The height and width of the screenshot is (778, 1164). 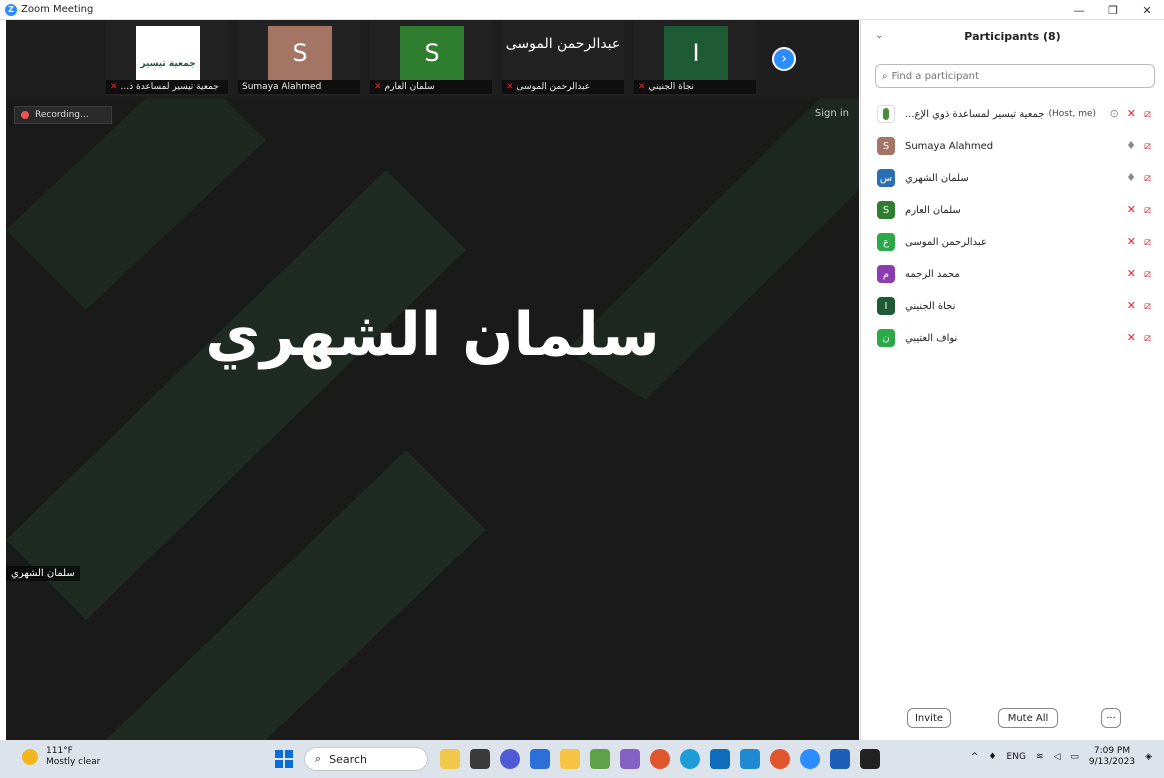 I want to click on more-options-button: ···, so click(x=1111, y=718).